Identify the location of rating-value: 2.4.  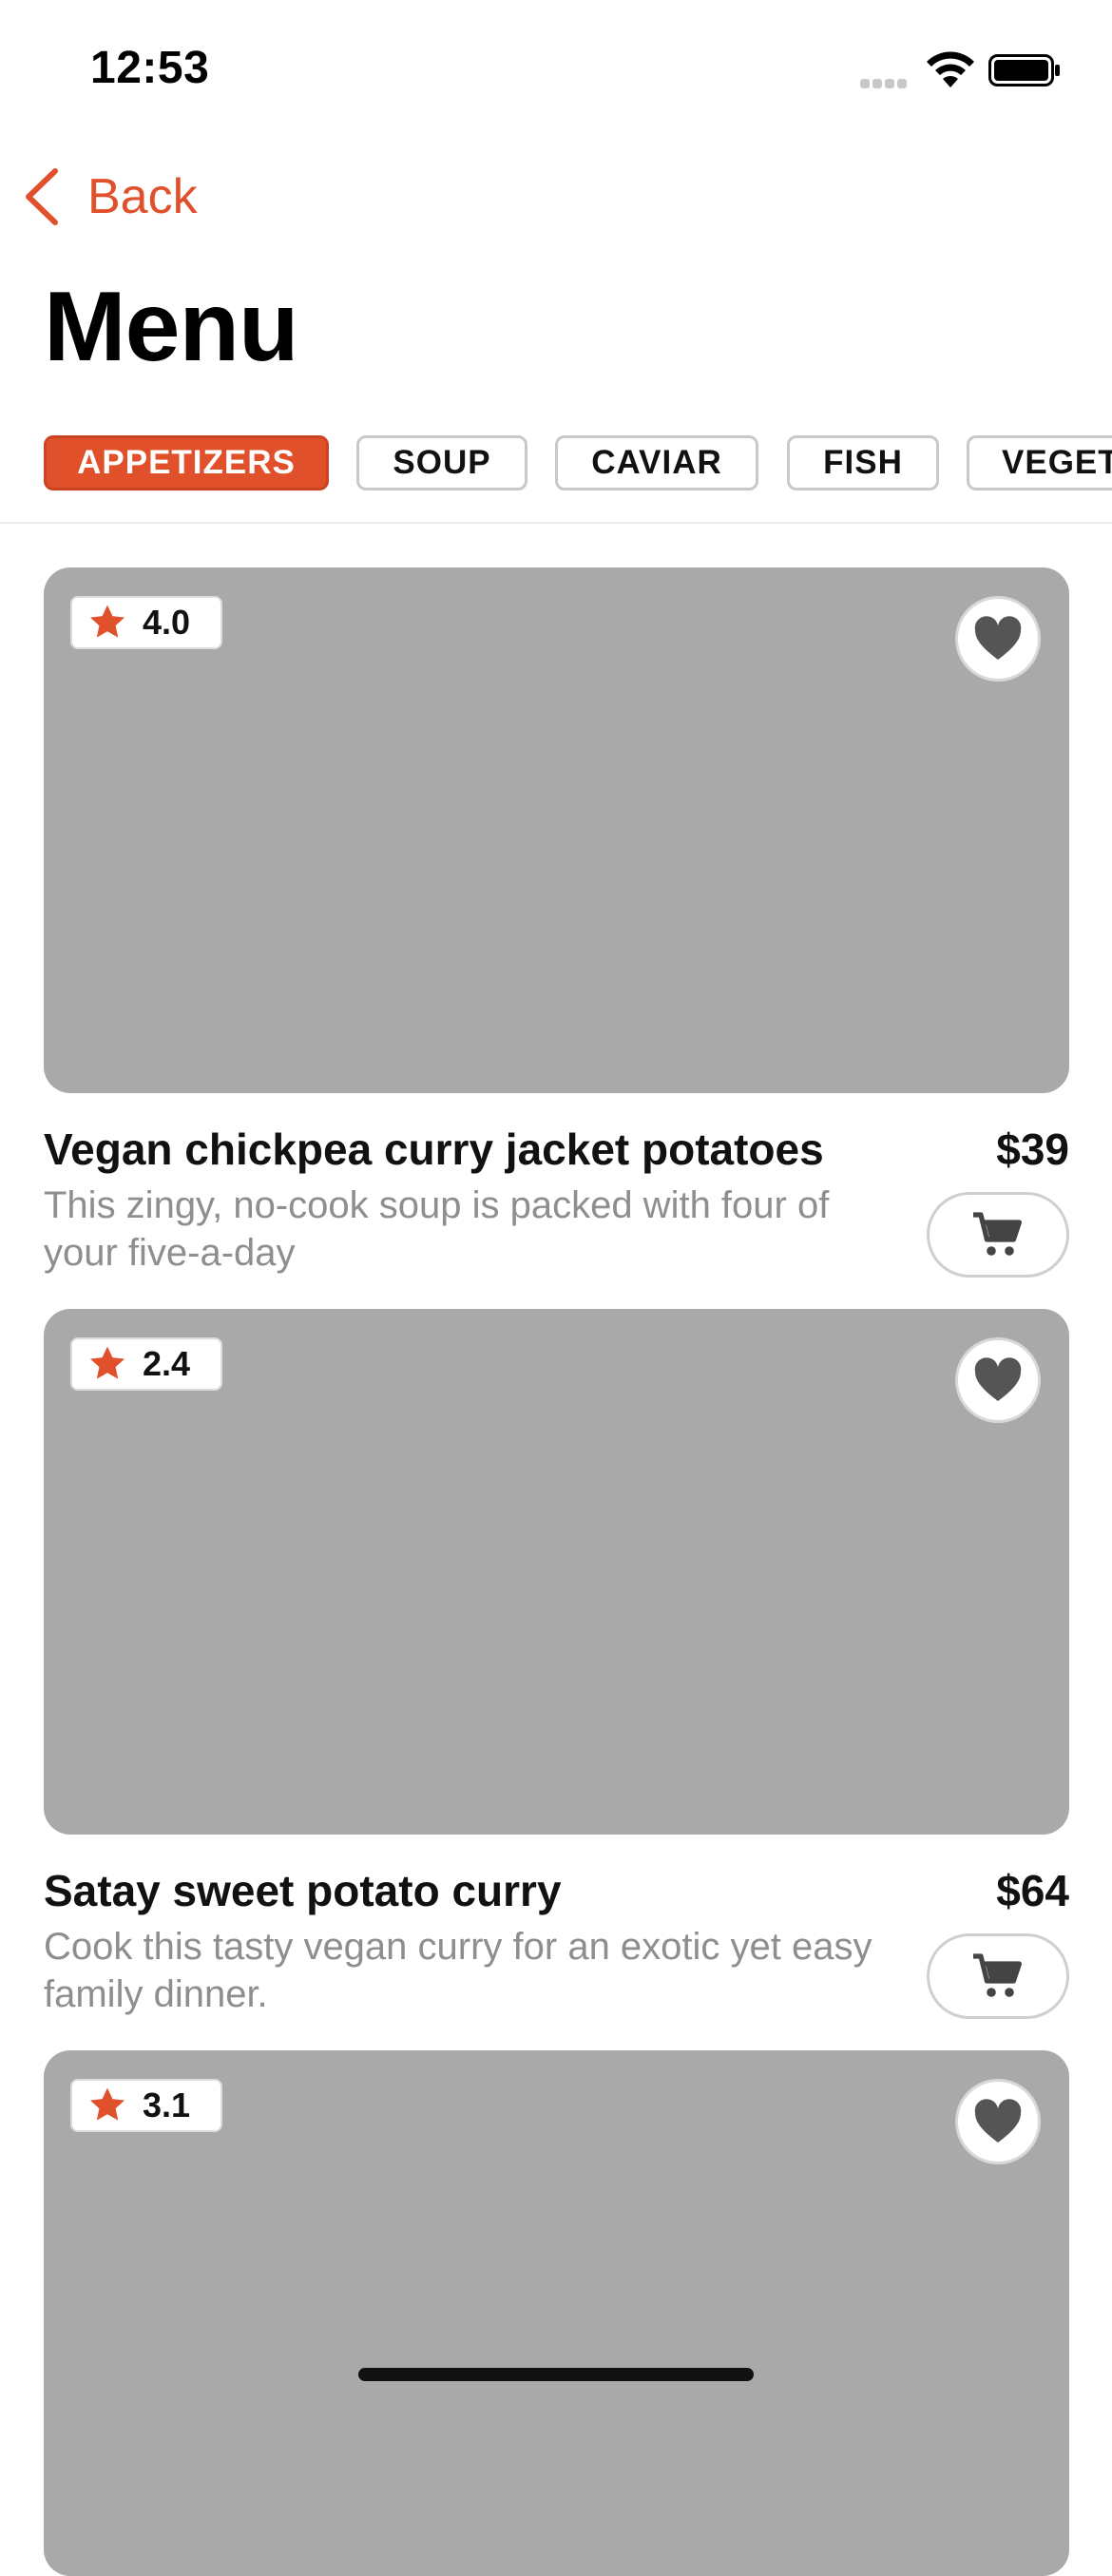
(167, 1363).